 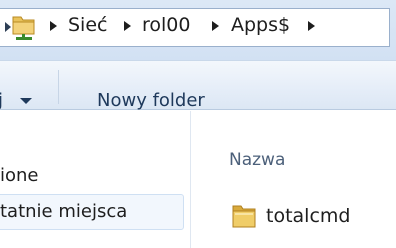 I want to click on file-item-totalcmd: totalcmd, so click(x=308, y=216).